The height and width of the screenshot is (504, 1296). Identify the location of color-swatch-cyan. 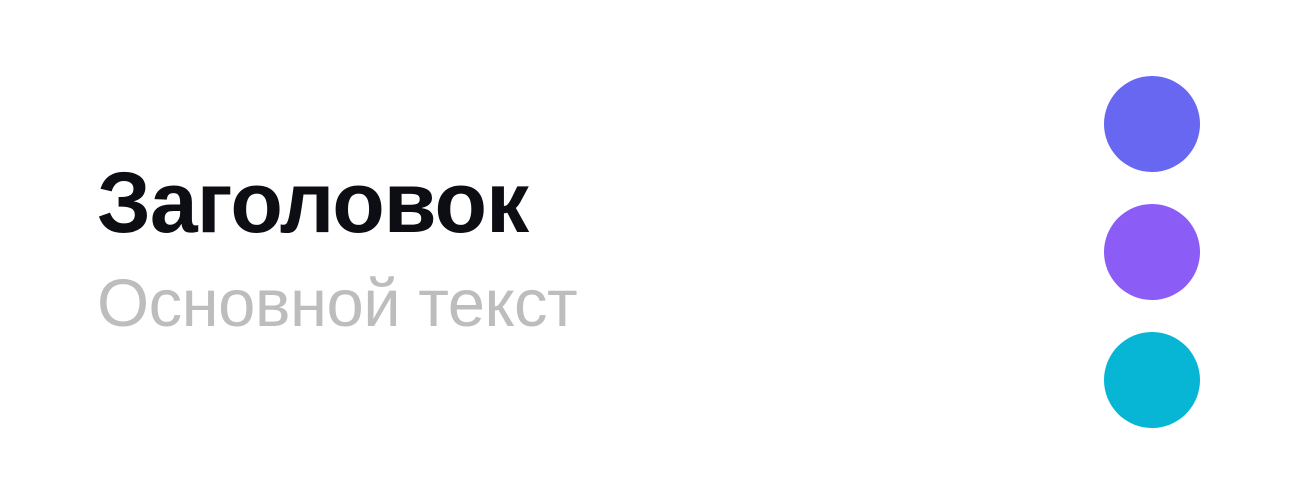
(1152, 380).